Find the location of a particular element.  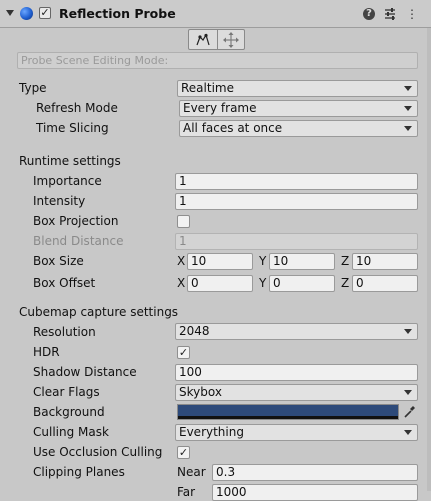

occlusion-culling-label: Use Occlusion Culling is located at coordinates (98, 452).